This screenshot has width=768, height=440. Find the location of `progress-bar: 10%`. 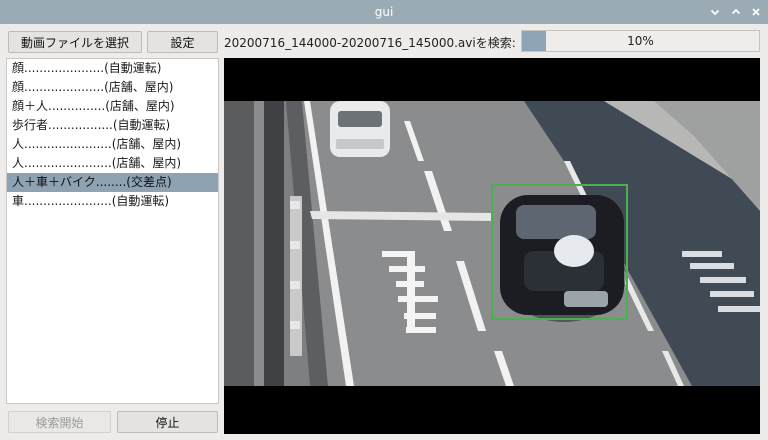

progress-bar: 10% is located at coordinates (640, 41).